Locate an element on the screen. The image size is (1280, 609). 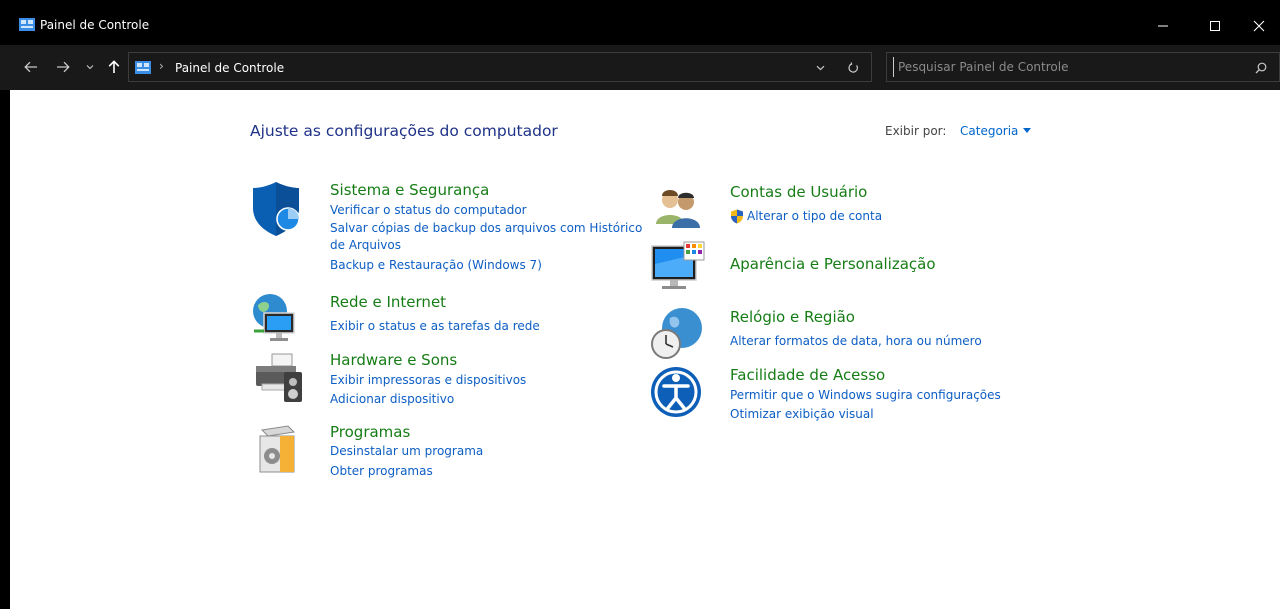
refresh-icon is located at coordinates (853, 67).